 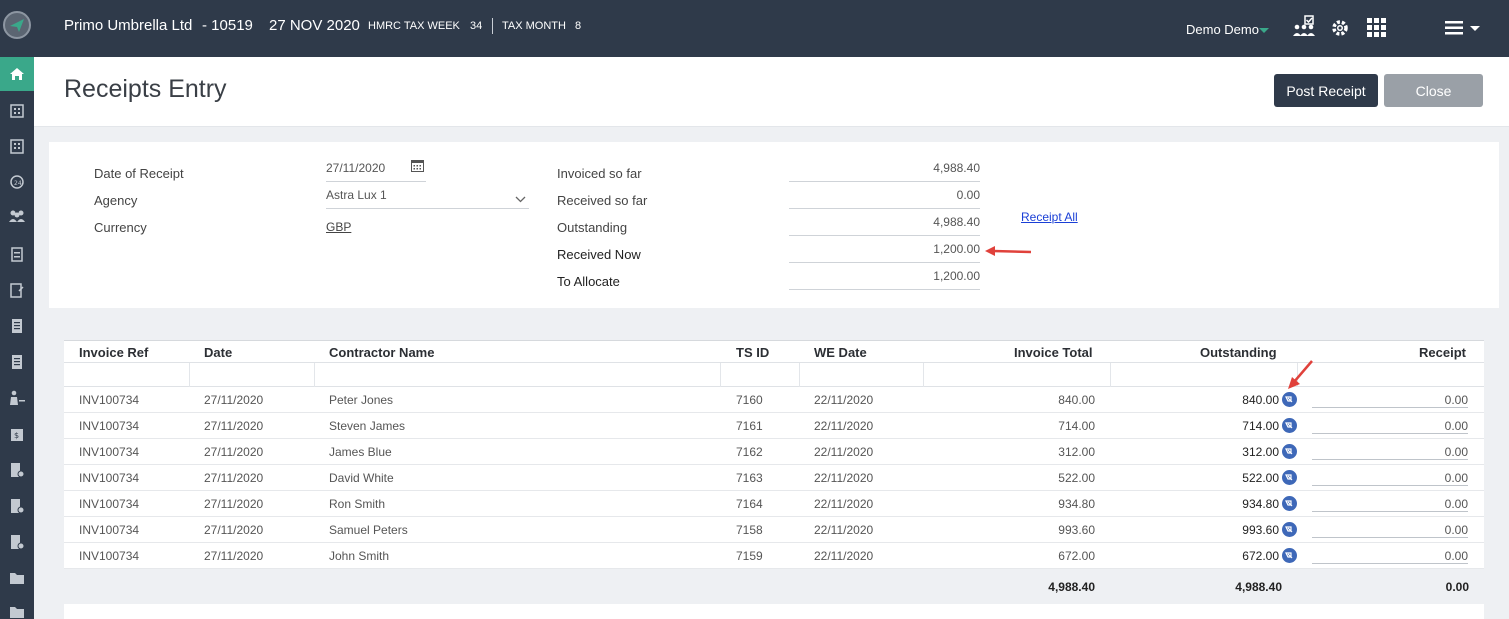 I want to click on money-document-icon: $, so click(x=17, y=435).